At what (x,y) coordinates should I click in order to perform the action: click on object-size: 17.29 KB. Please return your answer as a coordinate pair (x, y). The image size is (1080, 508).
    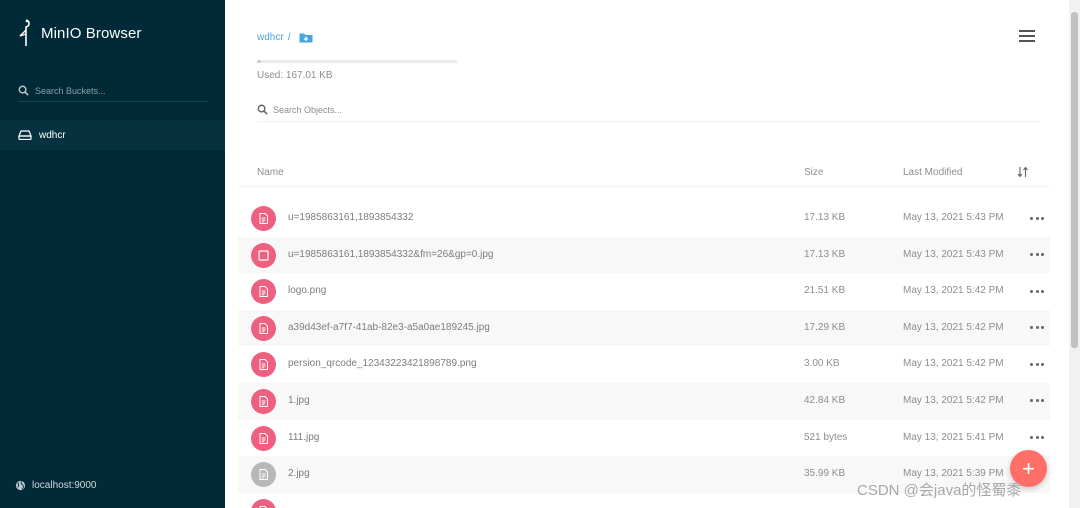
    Looking at the image, I should click on (825, 327).